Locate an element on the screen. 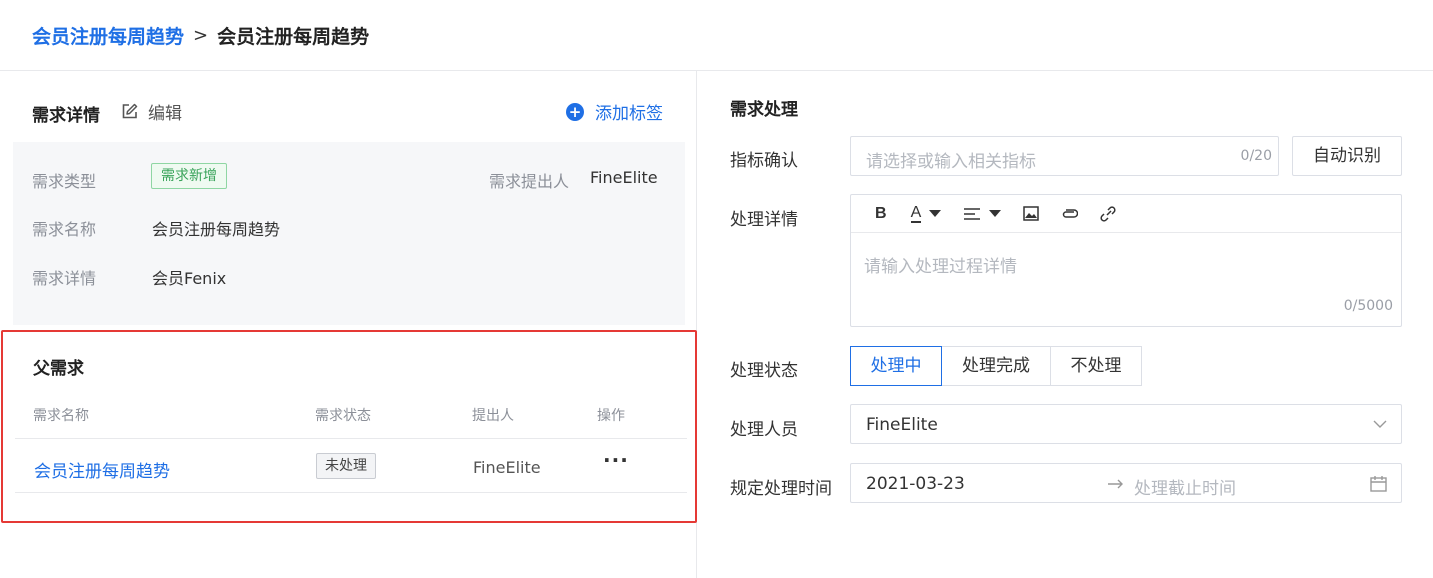 The image size is (1433, 578). insert-image-button is located at coordinates (1031, 213).